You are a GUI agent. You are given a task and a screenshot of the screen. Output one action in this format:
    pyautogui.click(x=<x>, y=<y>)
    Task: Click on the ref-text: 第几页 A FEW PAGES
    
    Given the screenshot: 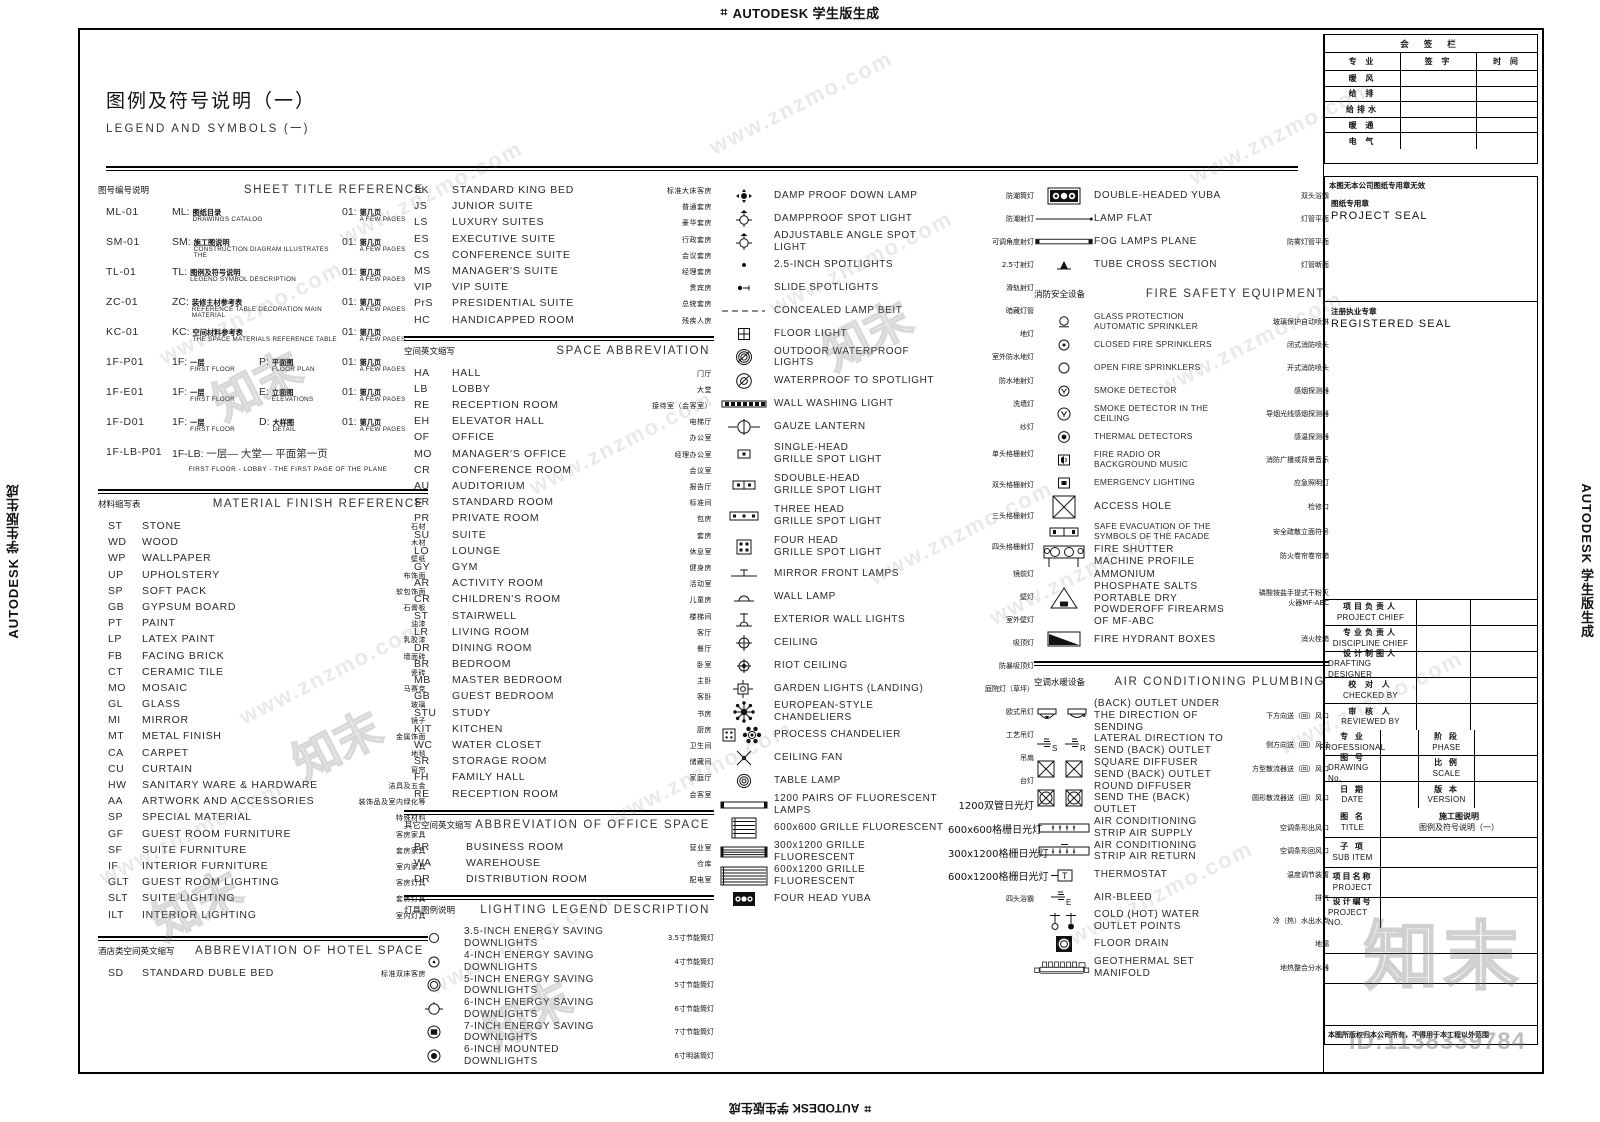 What is the action you would take?
    pyautogui.click(x=383, y=366)
    